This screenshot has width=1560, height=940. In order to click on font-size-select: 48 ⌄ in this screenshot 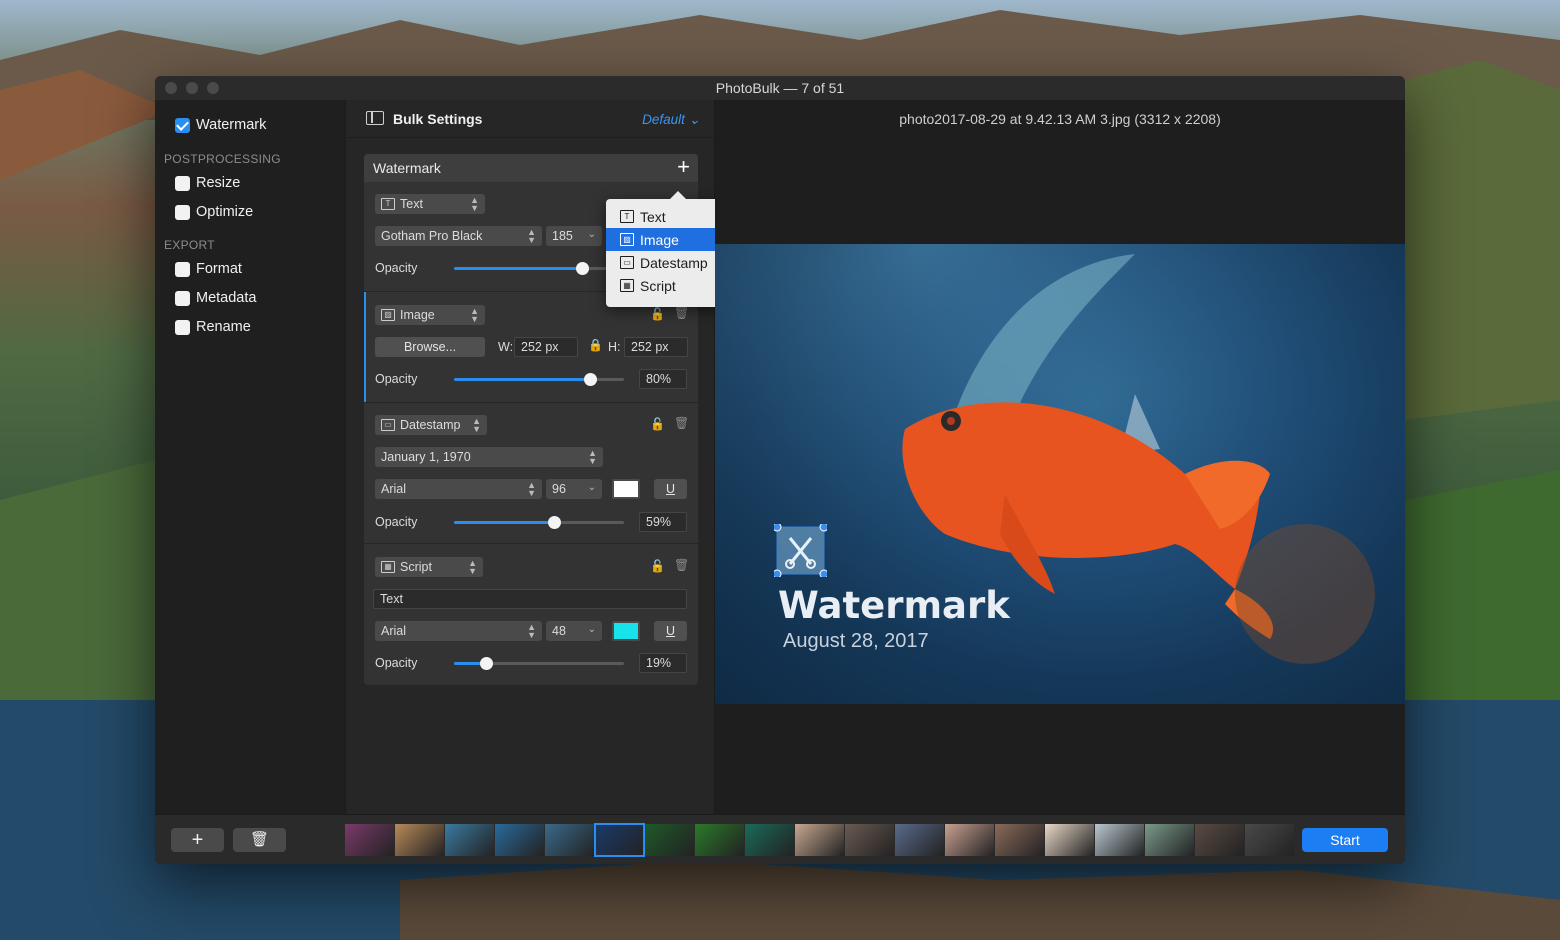, I will do `click(574, 631)`.